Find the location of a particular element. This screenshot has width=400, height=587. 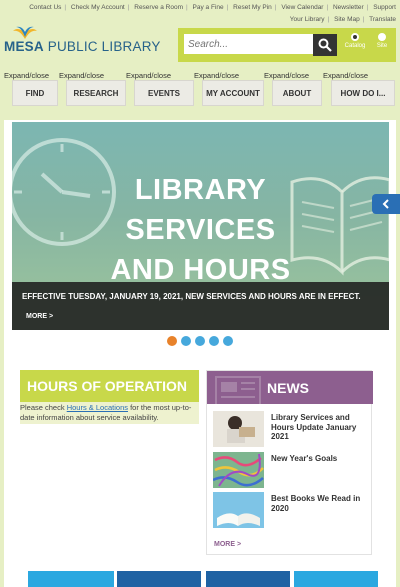

expand-close-my-account: Expand/close is located at coordinates (216, 75).